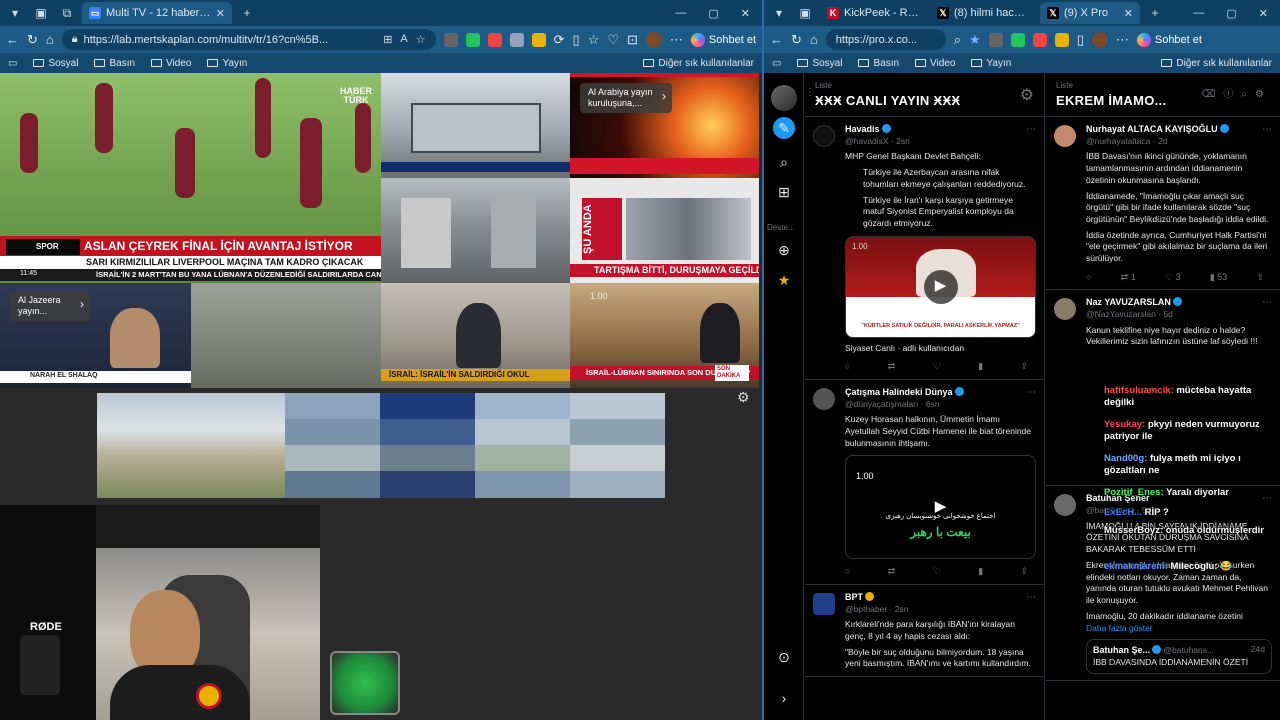  I want to click on read-aloud-icon: A, so click(403, 39).